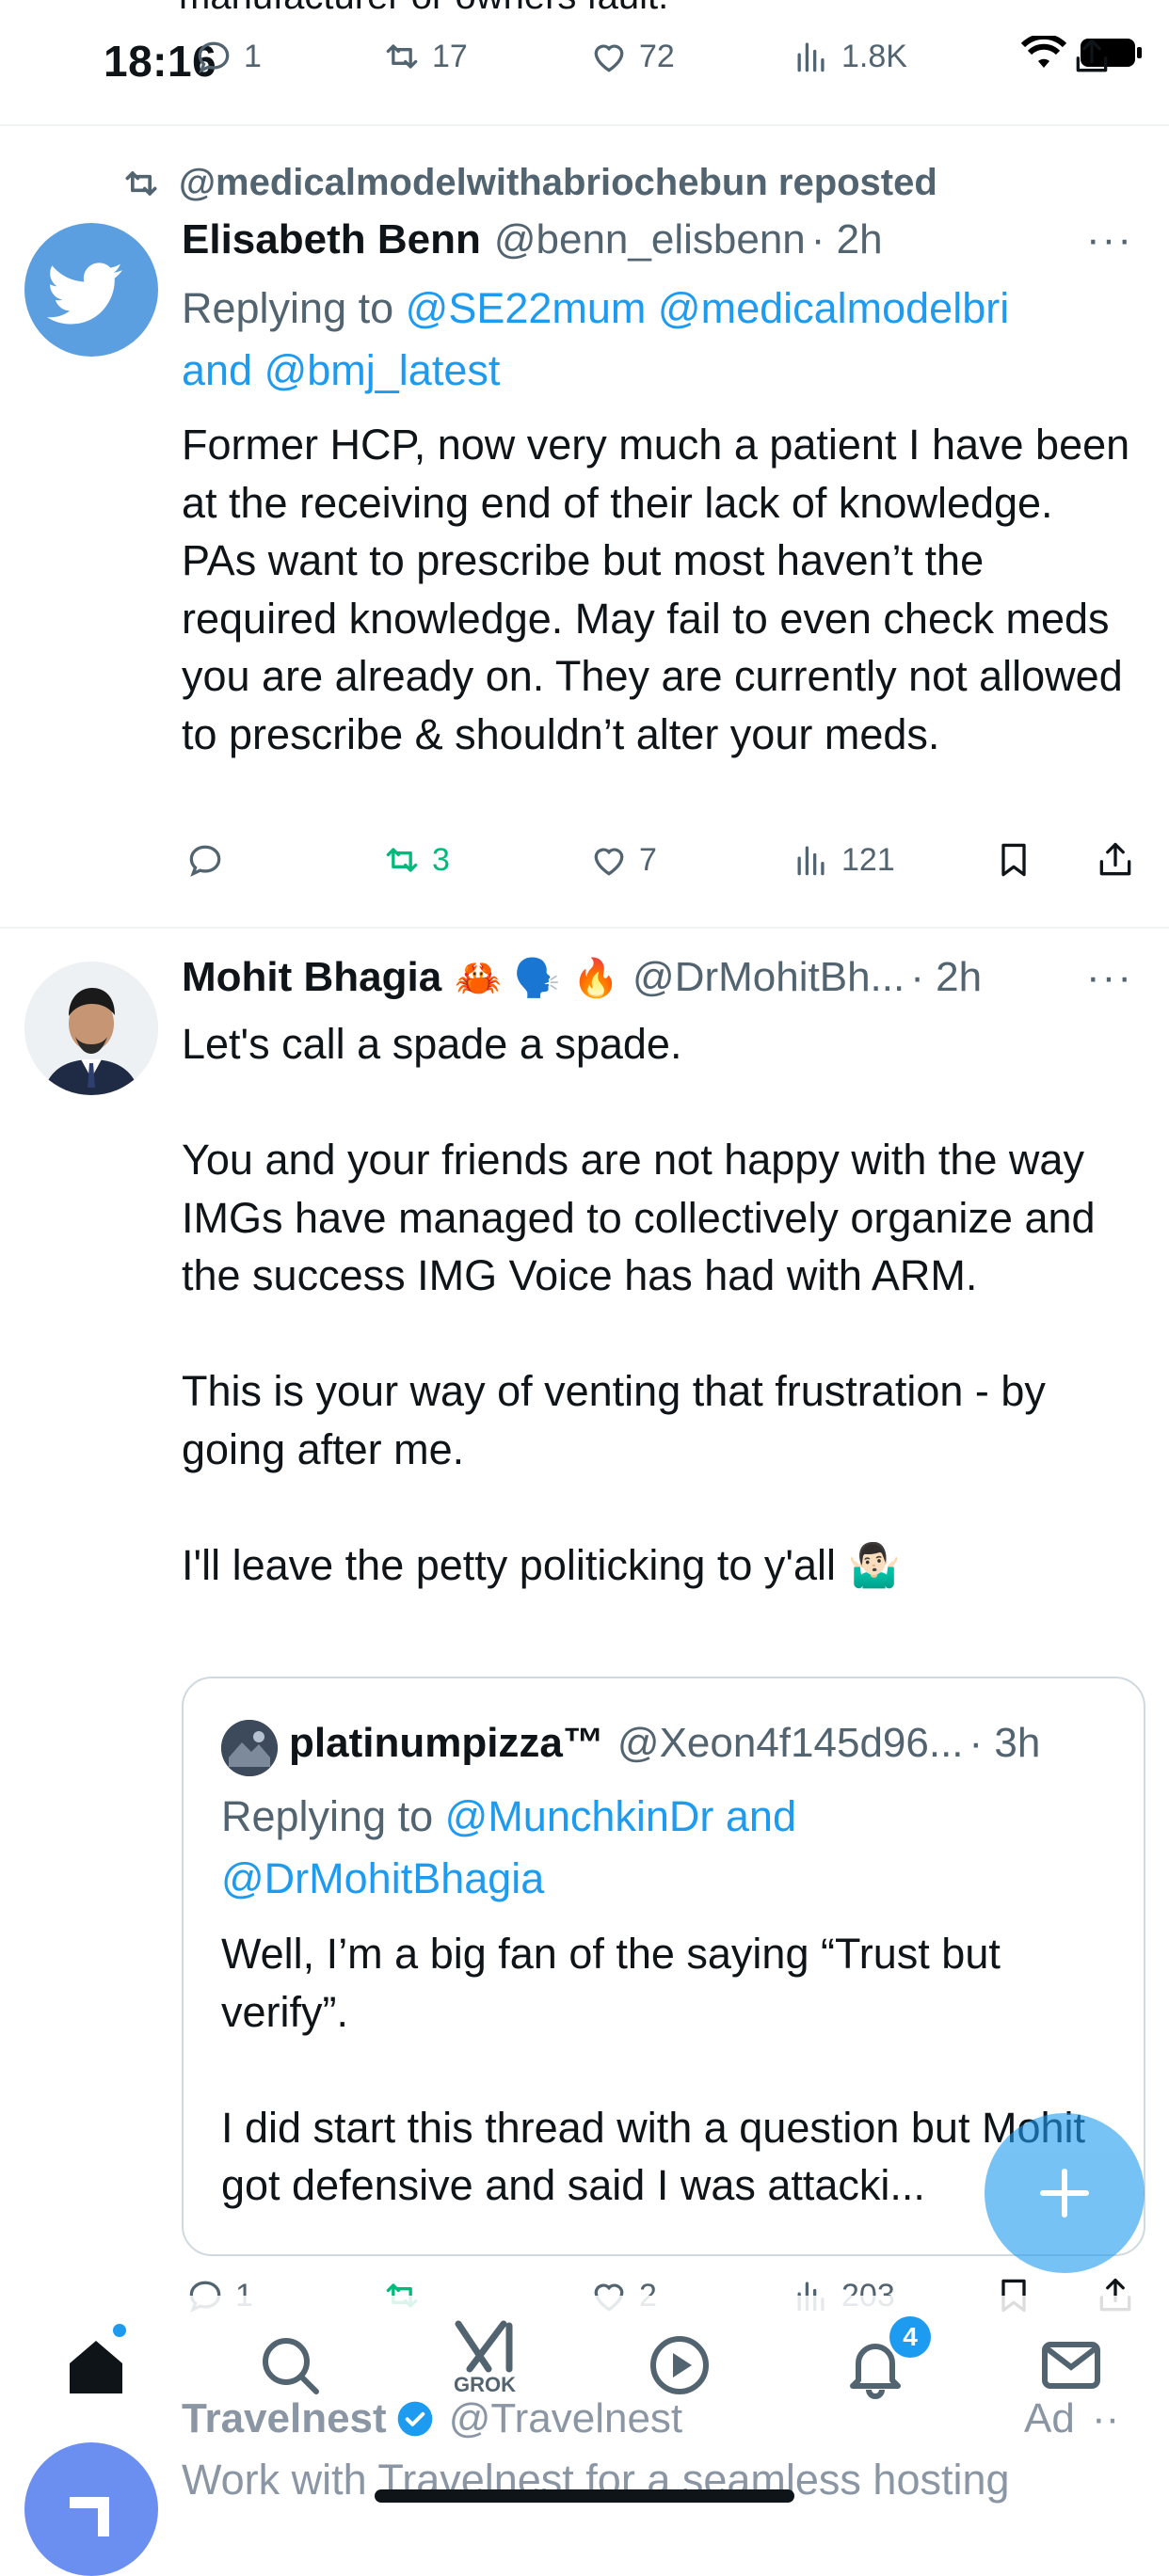 The image size is (1169, 2576). What do you see at coordinates (382, 370) in the screenshot?
I see `mention-link: @bmj_latest` at bounding box center [382, 370].